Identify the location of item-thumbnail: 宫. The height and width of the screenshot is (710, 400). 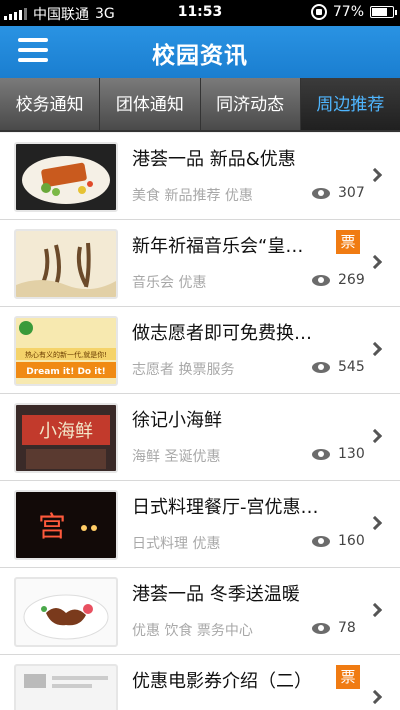
(66, 525).